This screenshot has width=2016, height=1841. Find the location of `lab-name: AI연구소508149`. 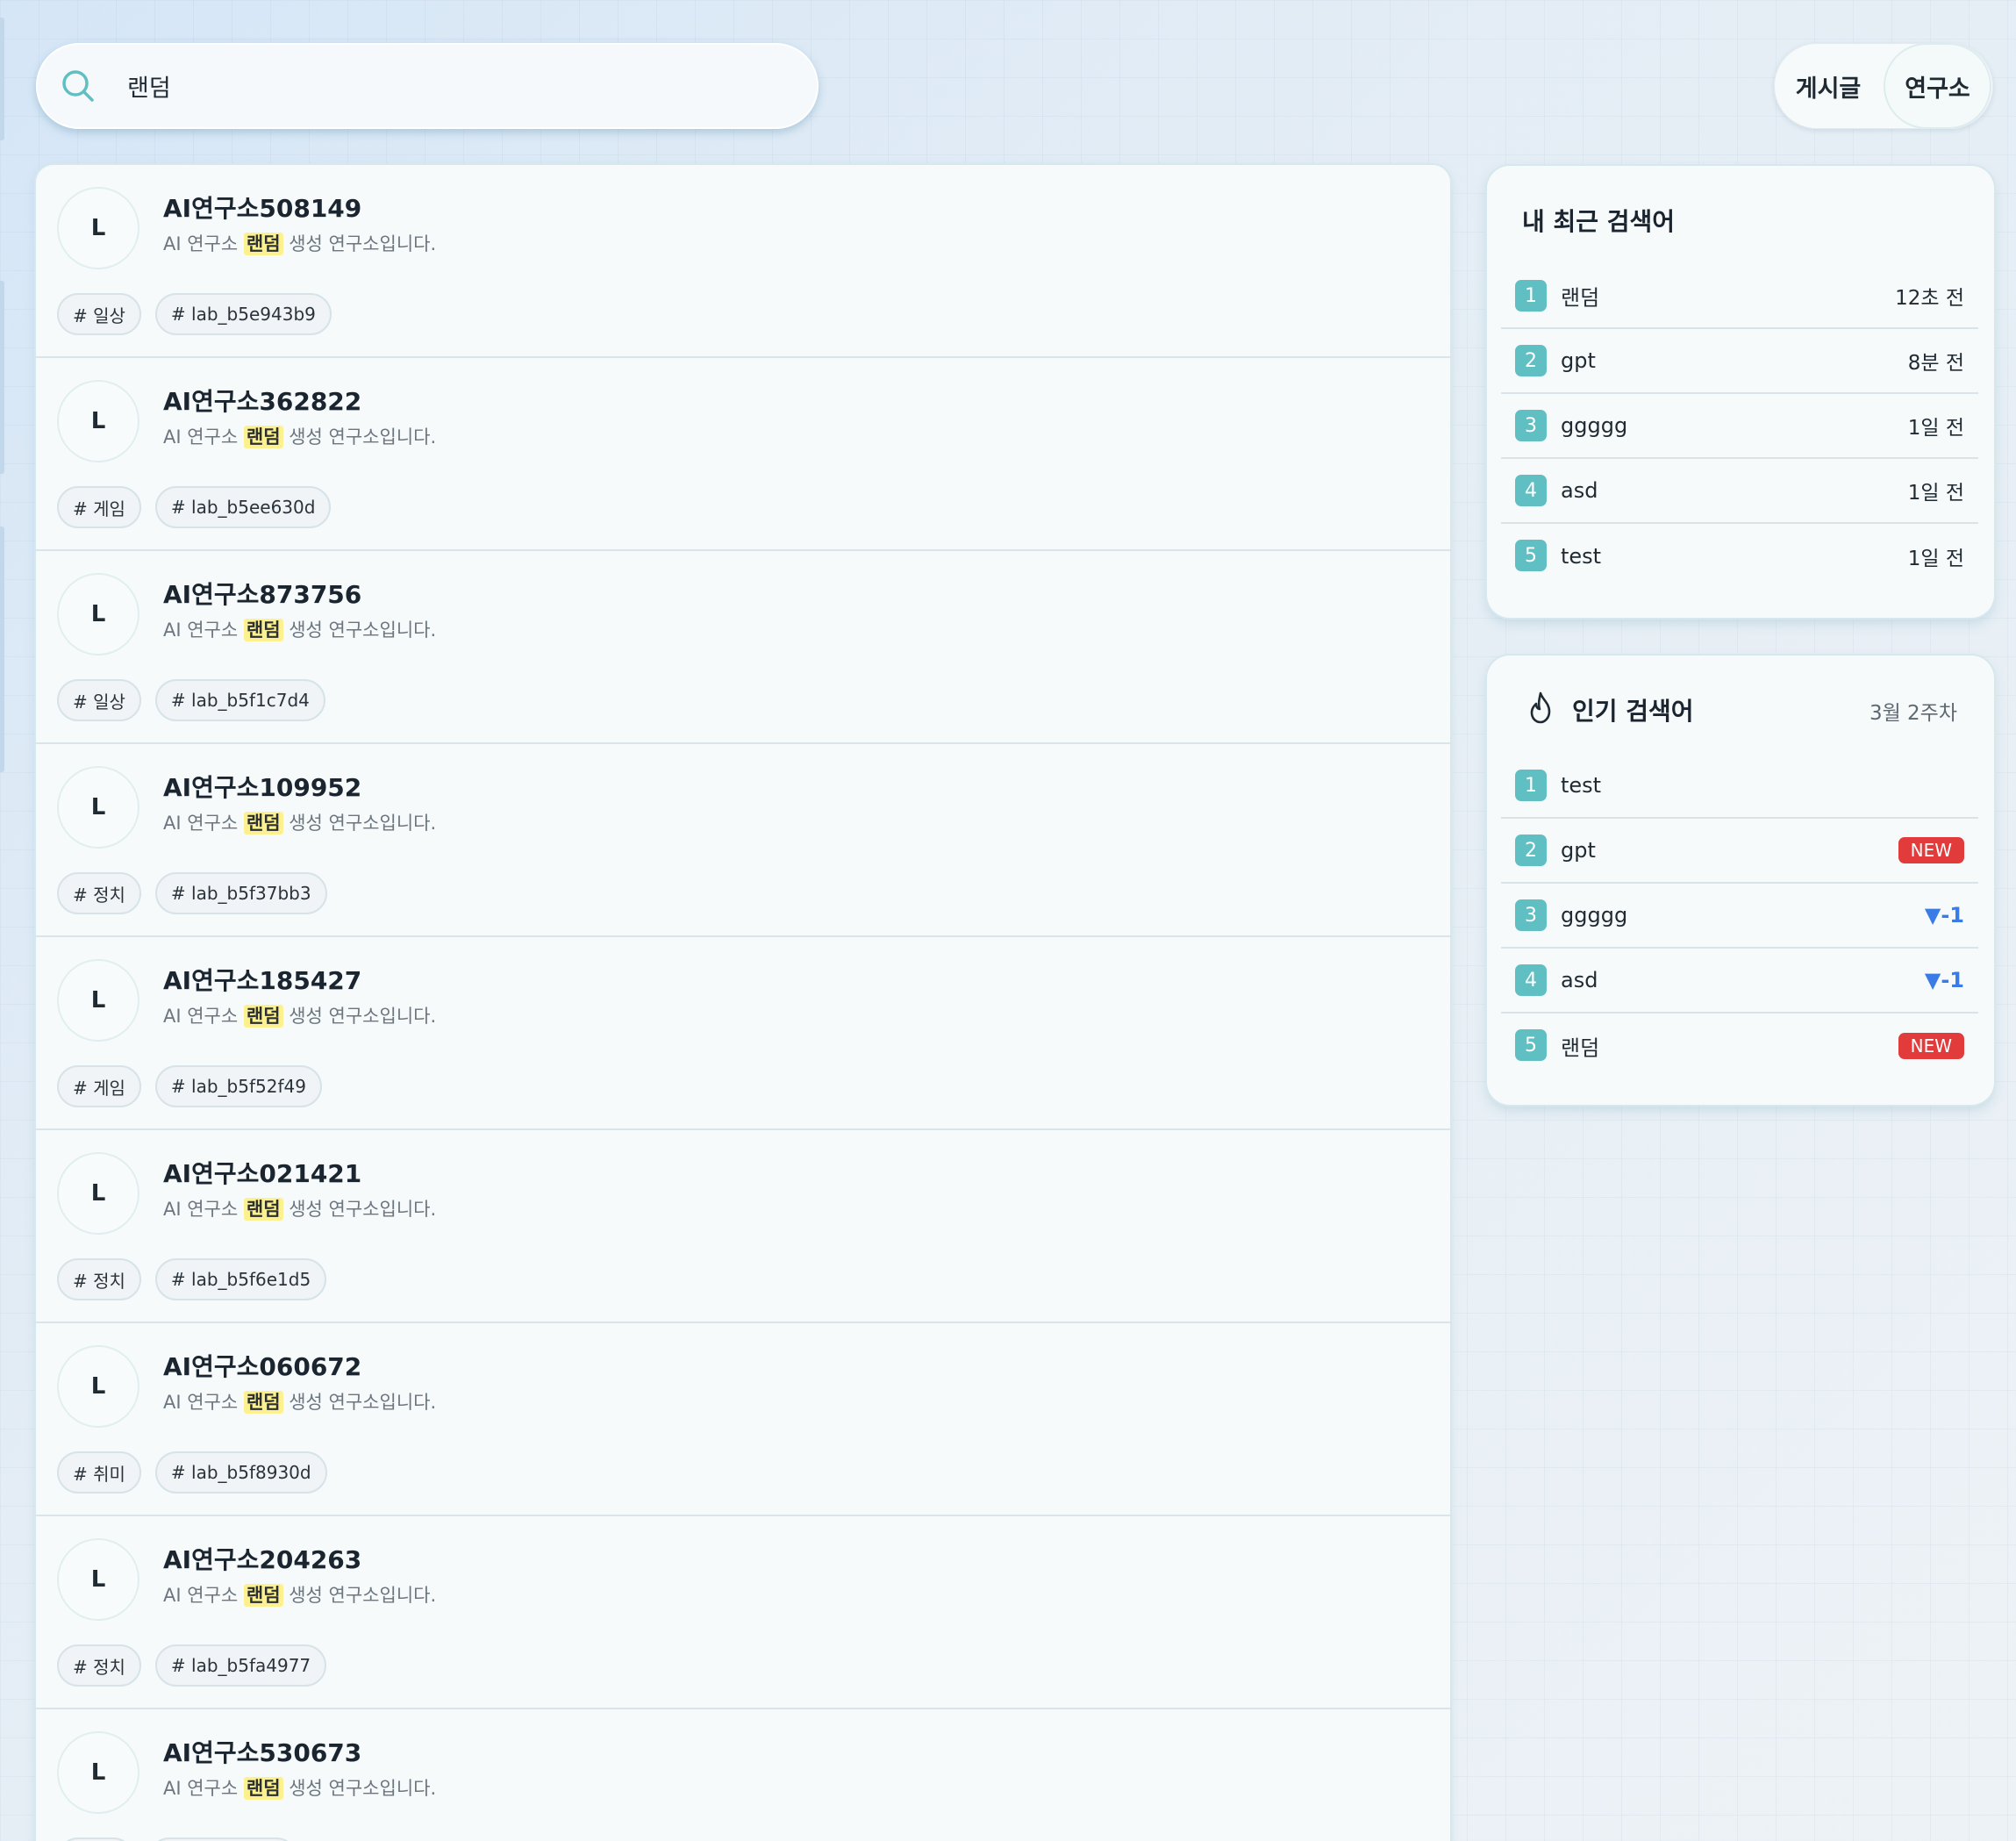

lab-name: AI연구소508149 is located at coordinates (262, 207).